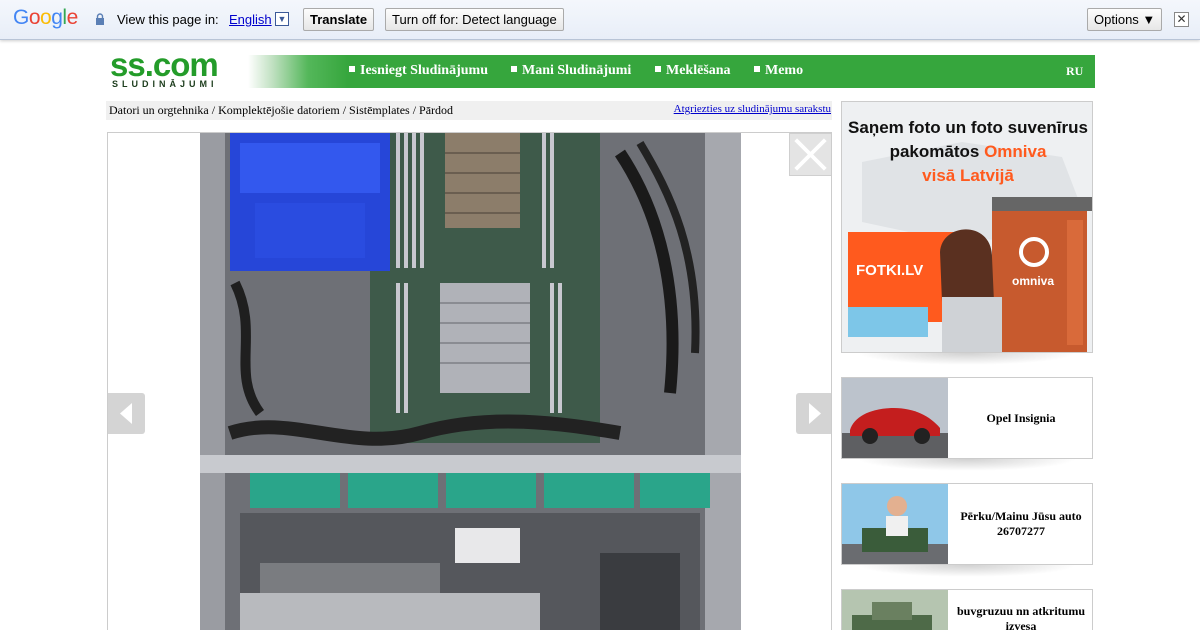 This screenshot has width=1200, height=630. What do you see at coordinates (895, 418) in the screenshot?
I see `ad-thumbnail-car` at bounding box center [895, 418].